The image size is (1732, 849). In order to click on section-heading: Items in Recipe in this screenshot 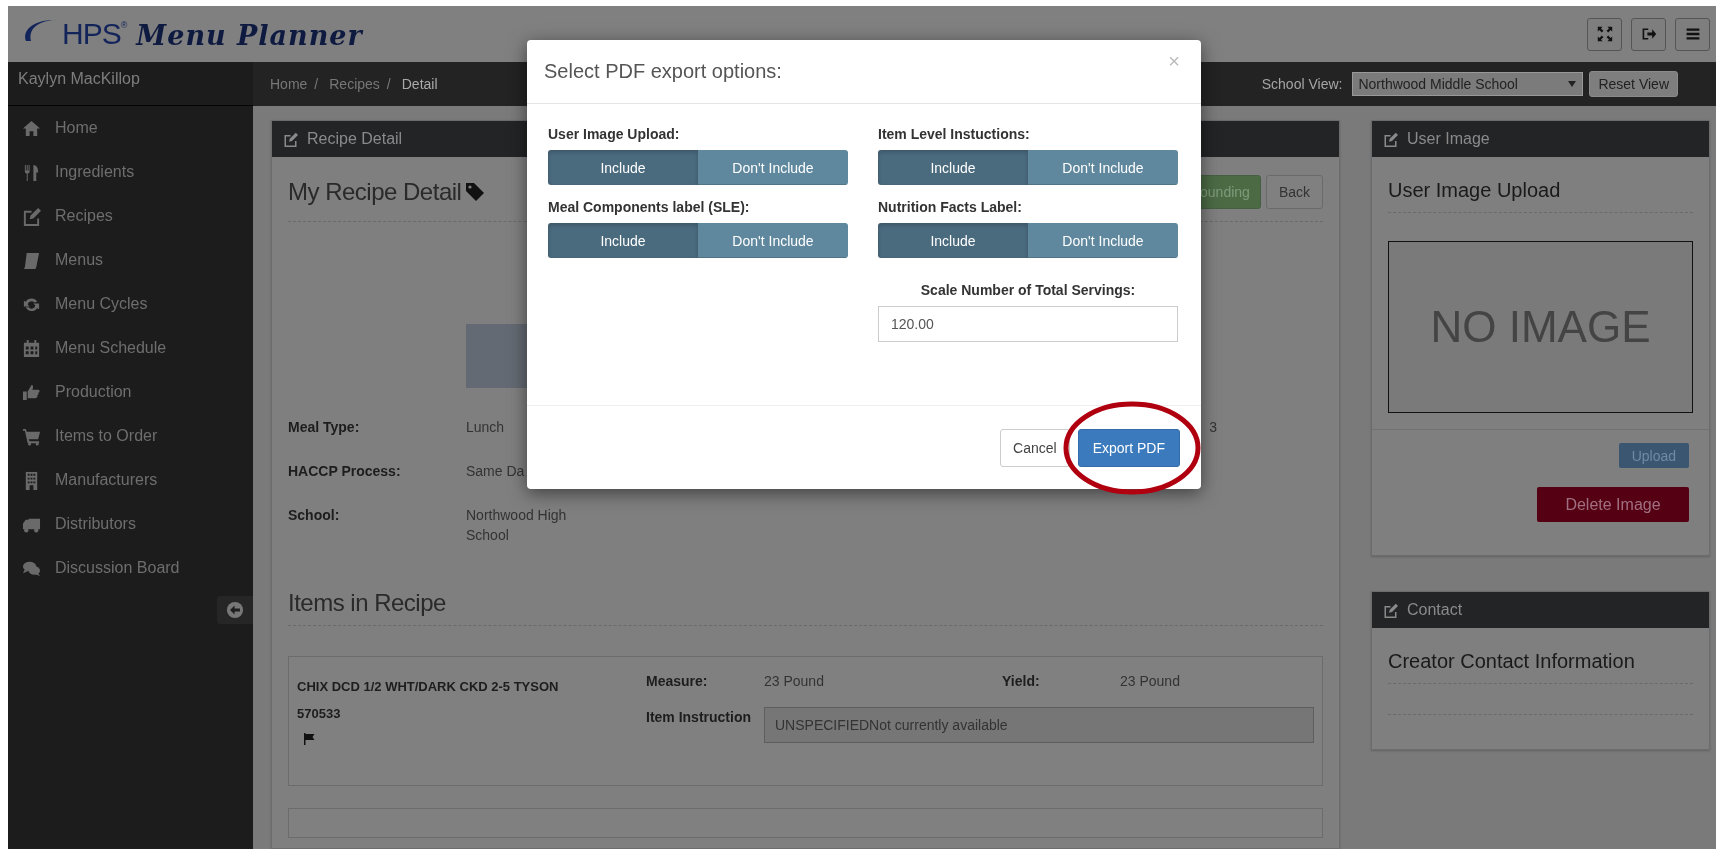, I will do `click(805, 607)`.